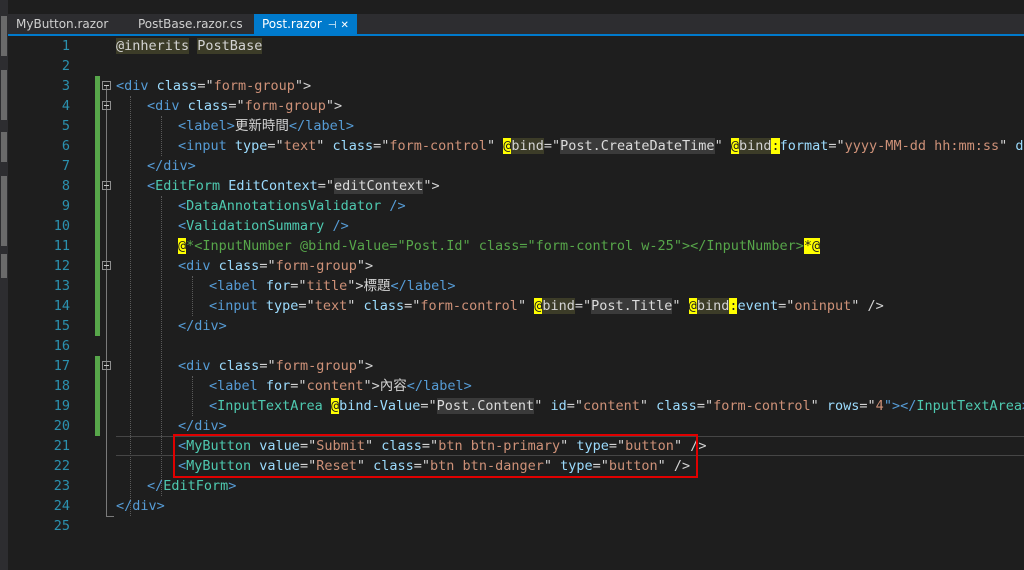 The width and height of the screenshot is (1024, 570). What do you see at coordinates (171, 166) in the screenshot?
I see `code-line-7: </div>` at bounding box center [171, 166].